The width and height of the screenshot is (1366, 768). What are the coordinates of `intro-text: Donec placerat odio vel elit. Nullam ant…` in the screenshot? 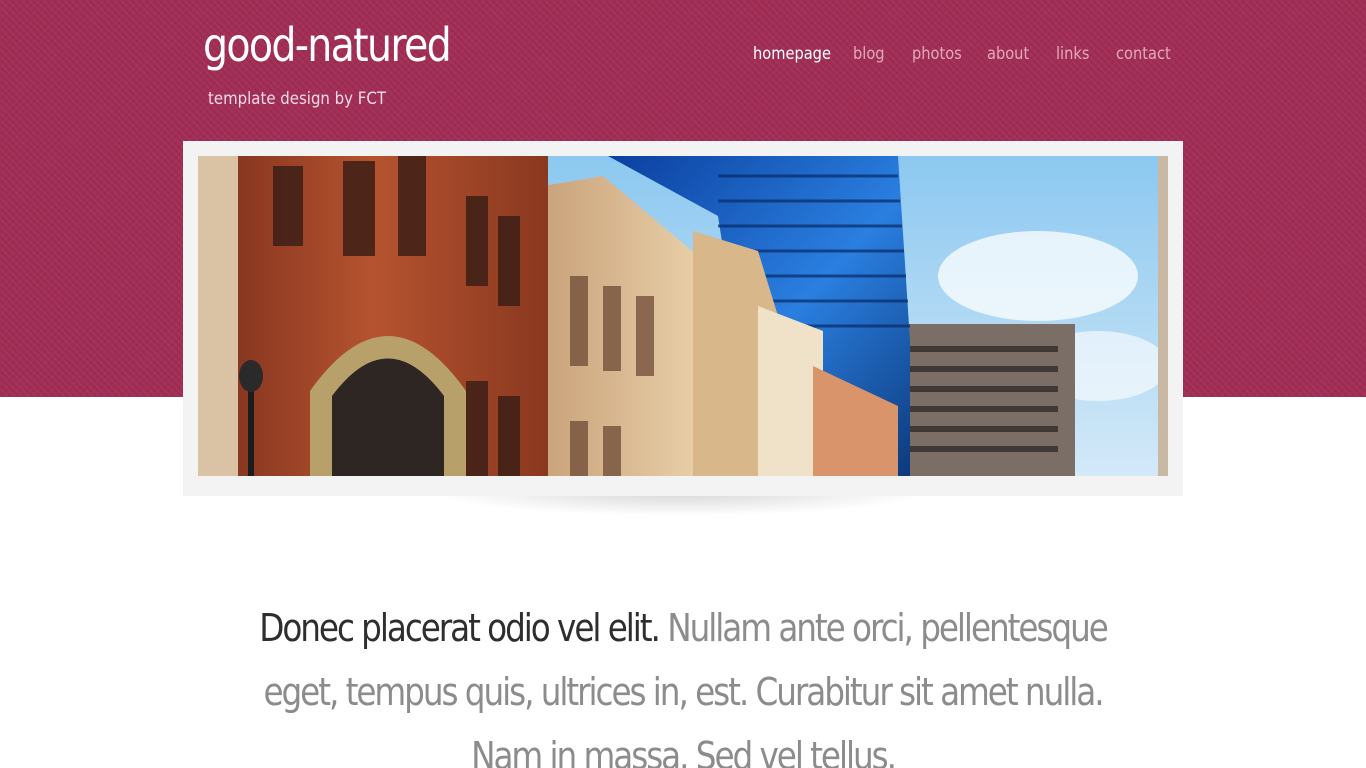 It's located at (684, 682).